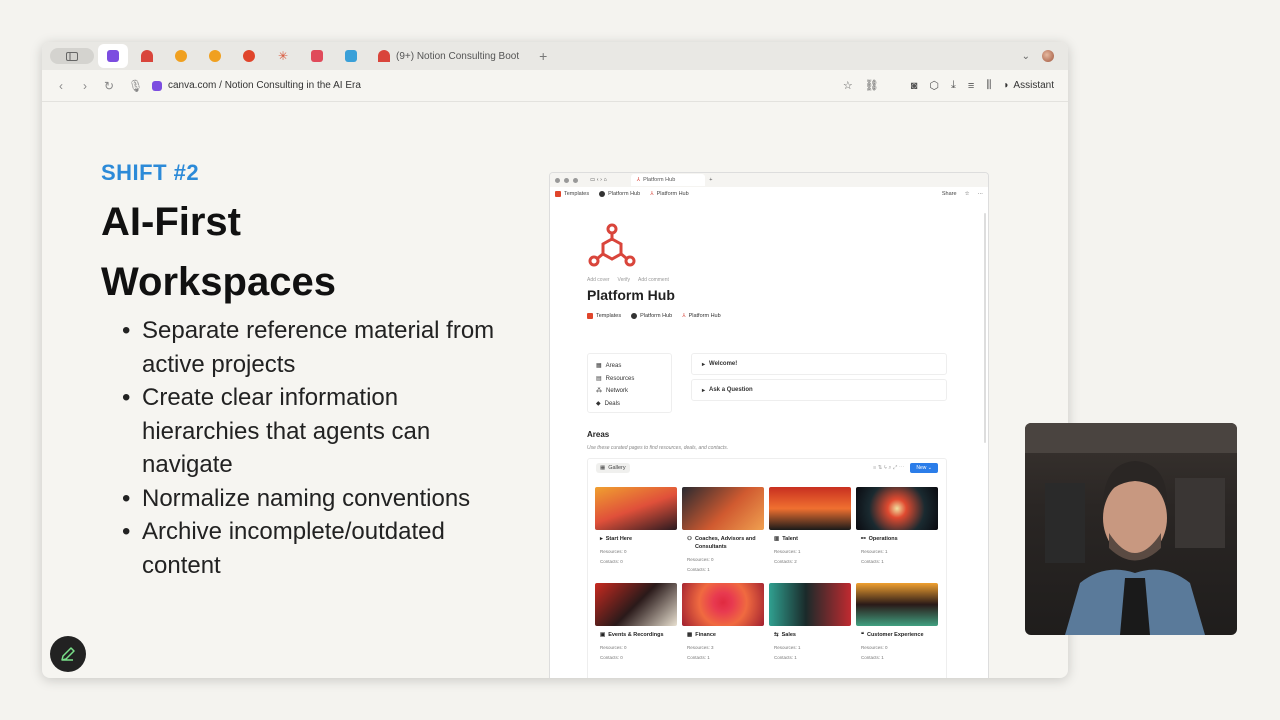  I want to click on prop-label: Platform Hub, so click(656, 316).